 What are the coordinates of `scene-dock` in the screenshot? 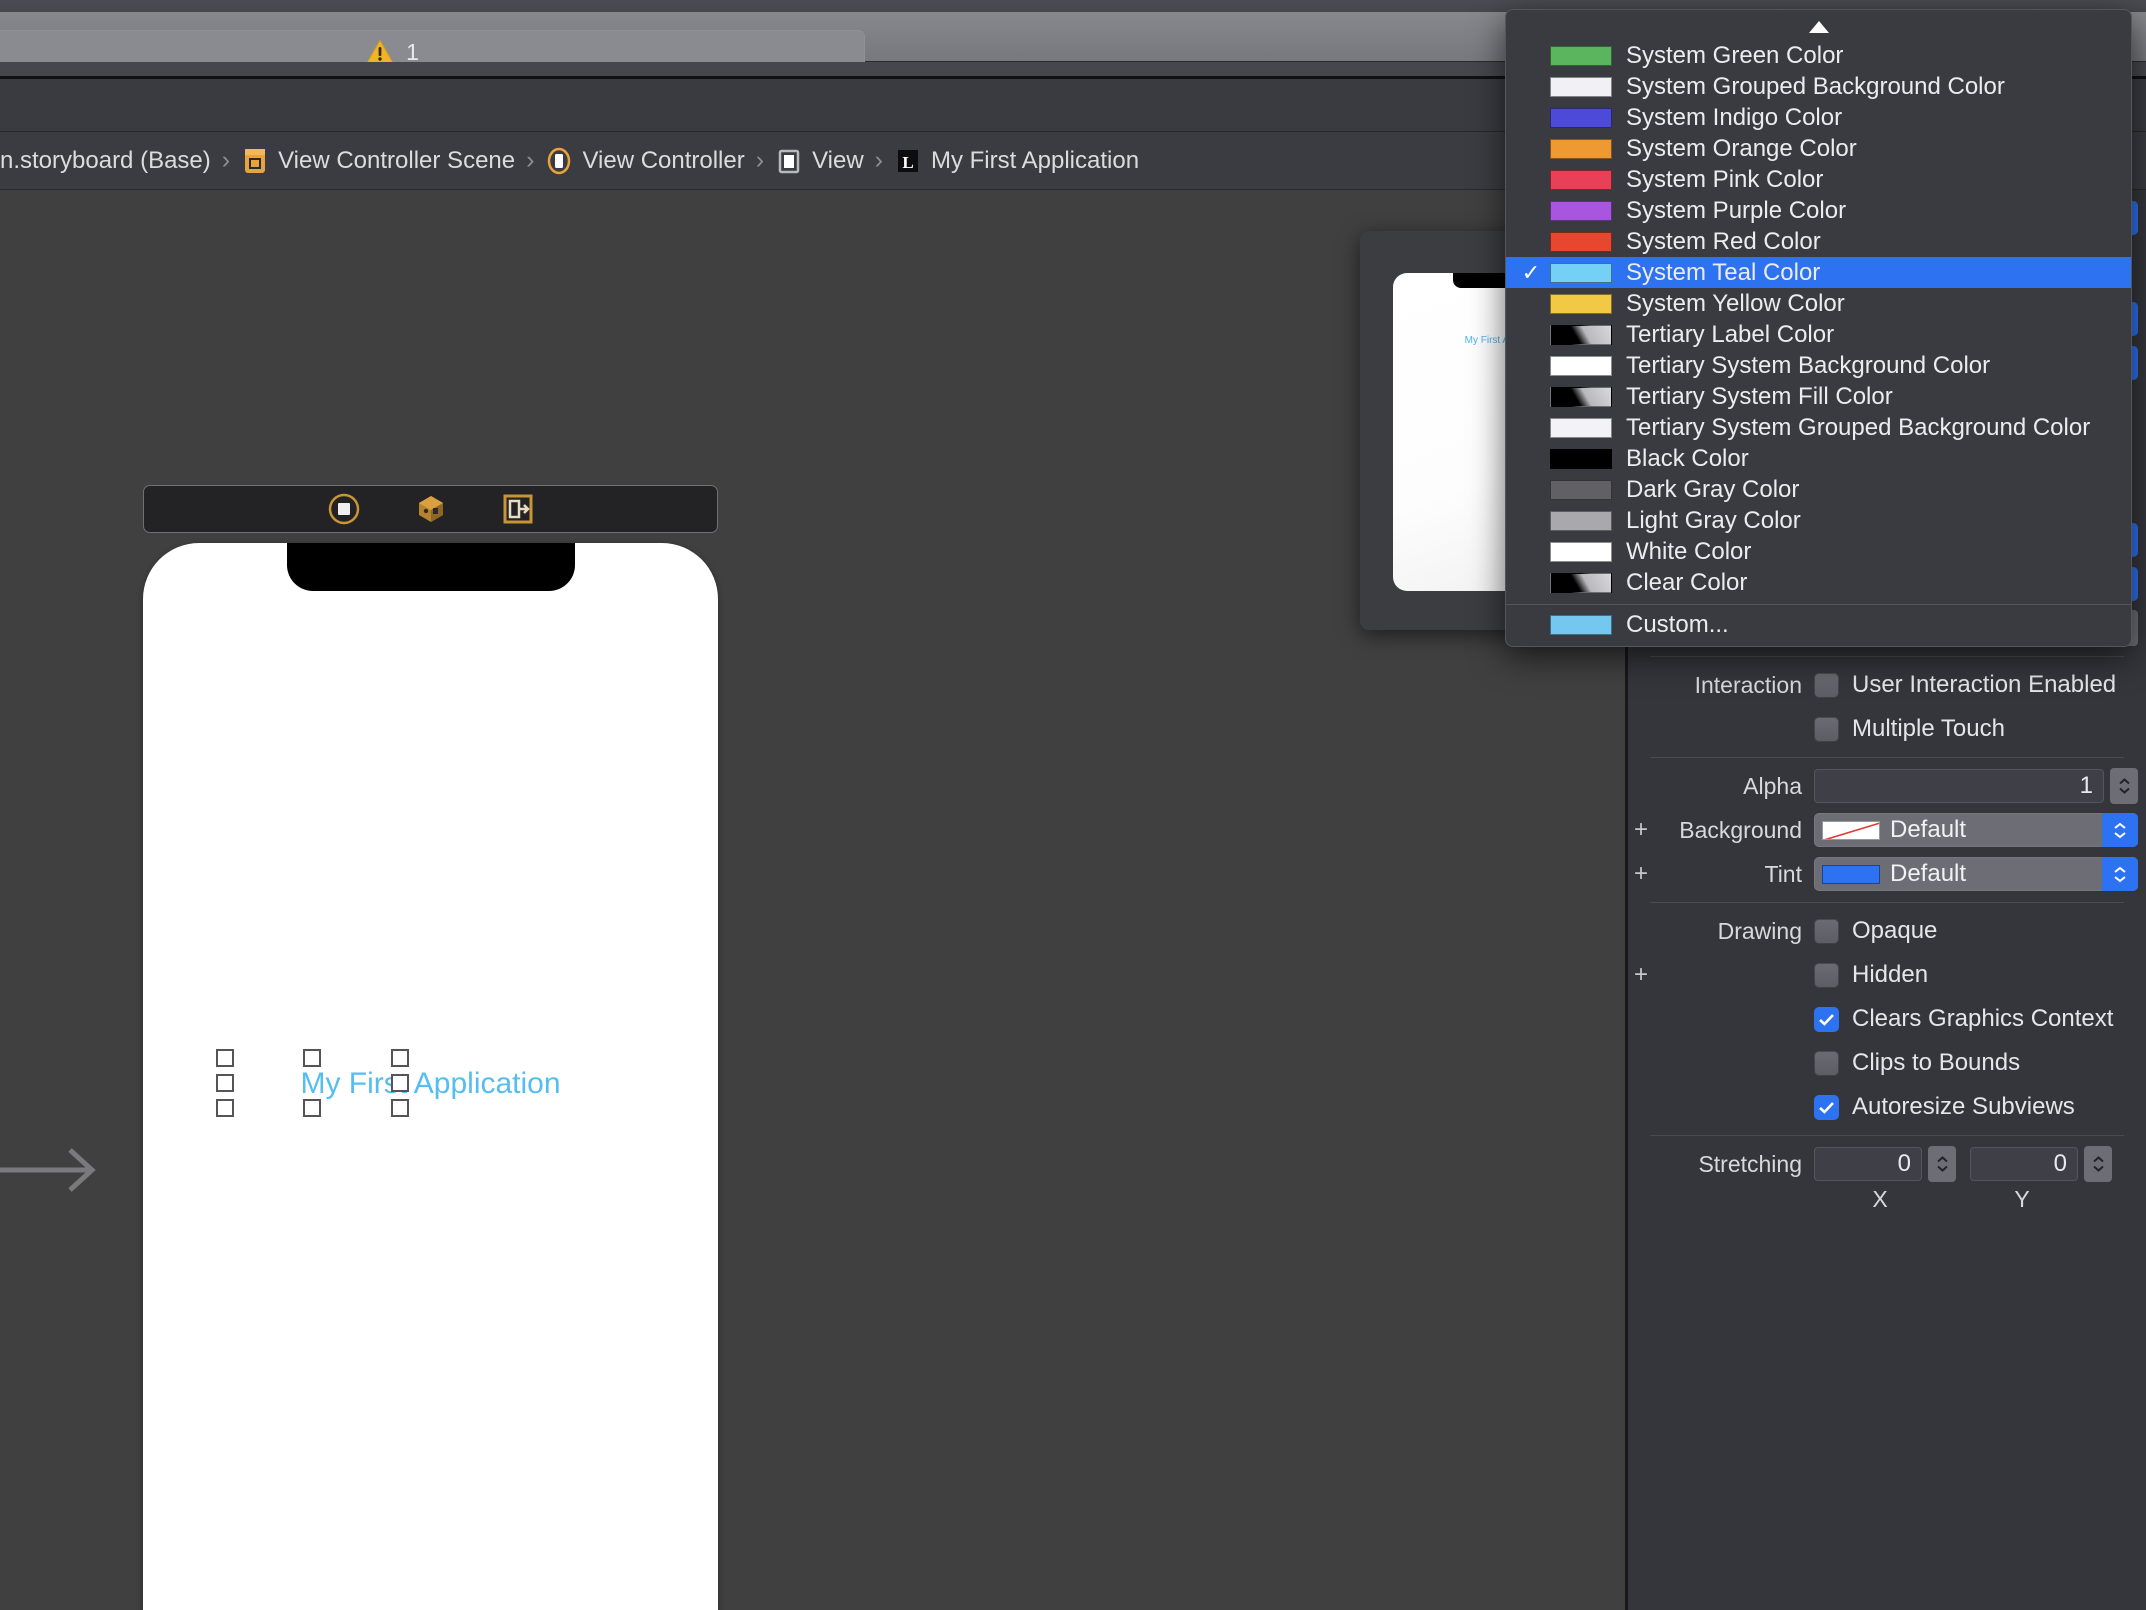 It's located at (430, 509).